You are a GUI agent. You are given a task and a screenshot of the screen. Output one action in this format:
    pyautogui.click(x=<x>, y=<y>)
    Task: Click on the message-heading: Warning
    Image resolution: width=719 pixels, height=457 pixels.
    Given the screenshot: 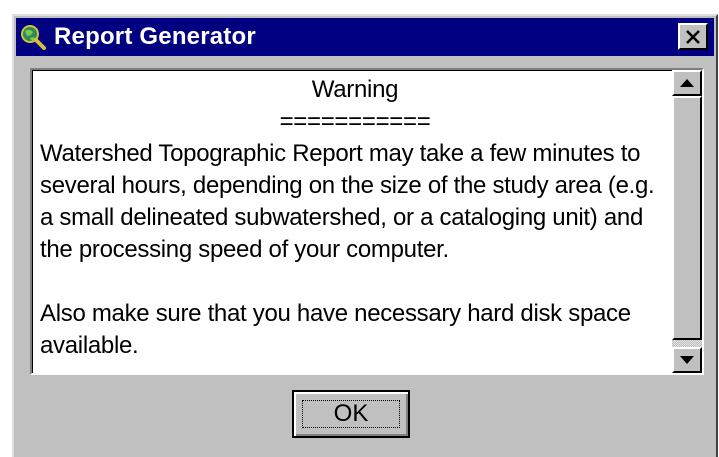 What is the action you would take?
    pyautogui.click(x=355, y=89)
    